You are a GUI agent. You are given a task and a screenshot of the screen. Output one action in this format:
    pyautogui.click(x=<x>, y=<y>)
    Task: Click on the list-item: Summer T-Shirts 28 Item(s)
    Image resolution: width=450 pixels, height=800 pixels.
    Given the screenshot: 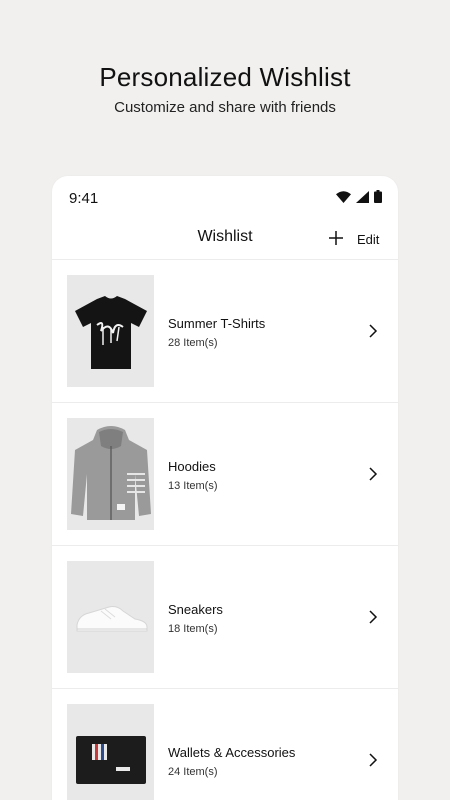 What is the action you would take?
    pyautogui.click(x=225, y=331)
    